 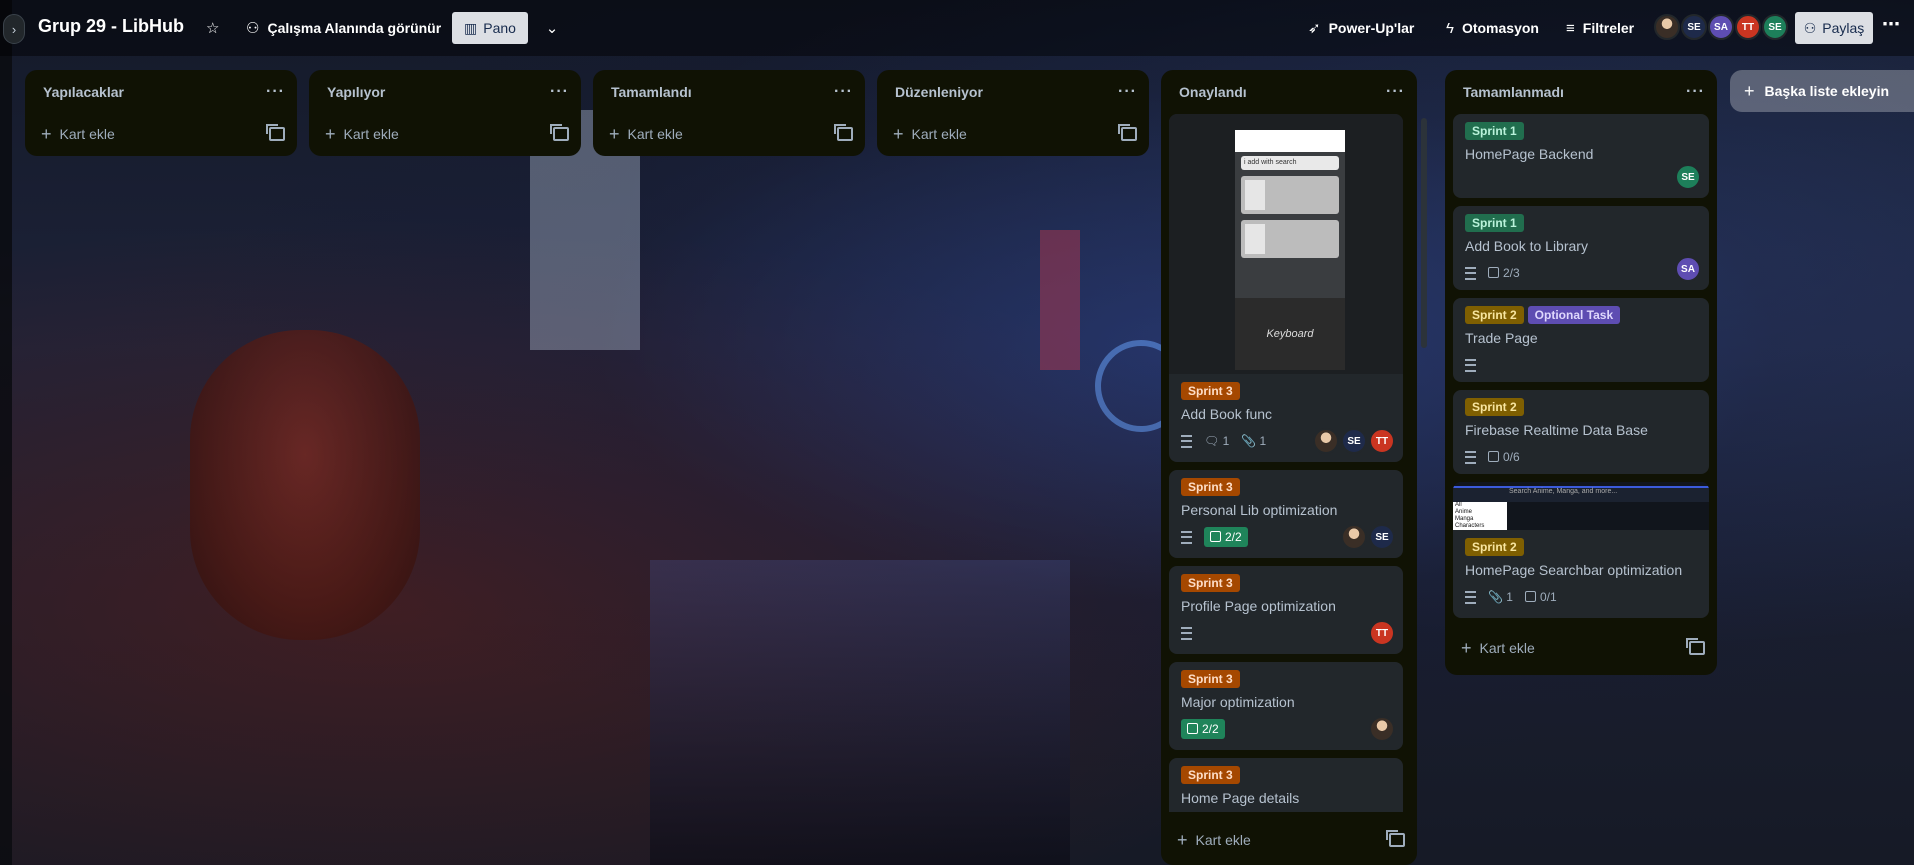 What do you see at coordinates (1213, 92) in the screenshot?
I see `list-title: Onaylandı` at bounding box center [1213, 92].